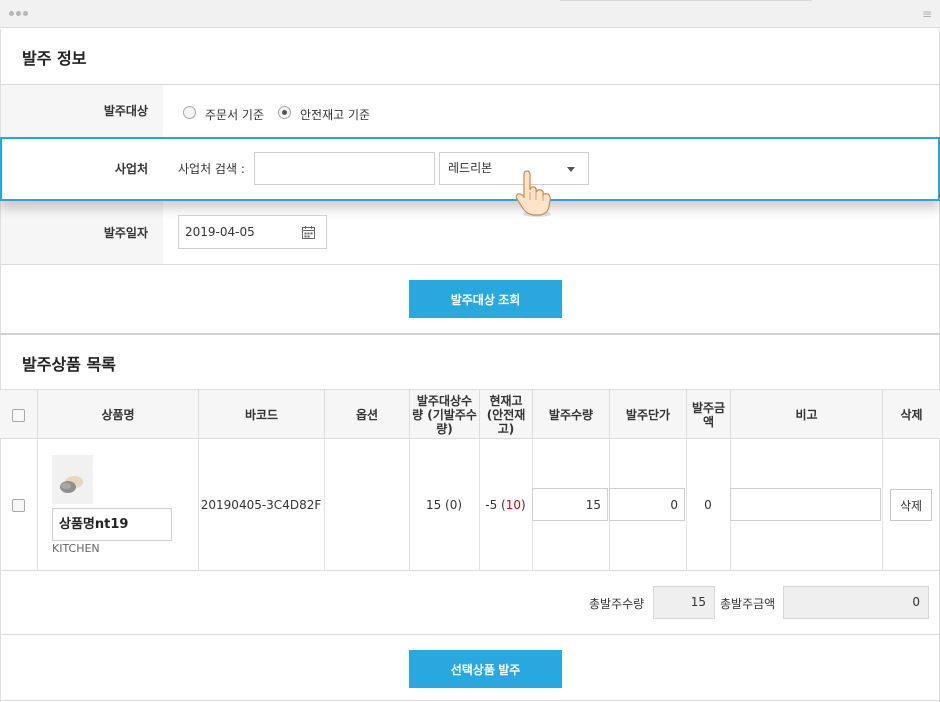 The image size is (940, 702). What do you see at coordinates (189, 112) in the screenshot?
I see `radio-order-based` at bounding box center [189, 112].